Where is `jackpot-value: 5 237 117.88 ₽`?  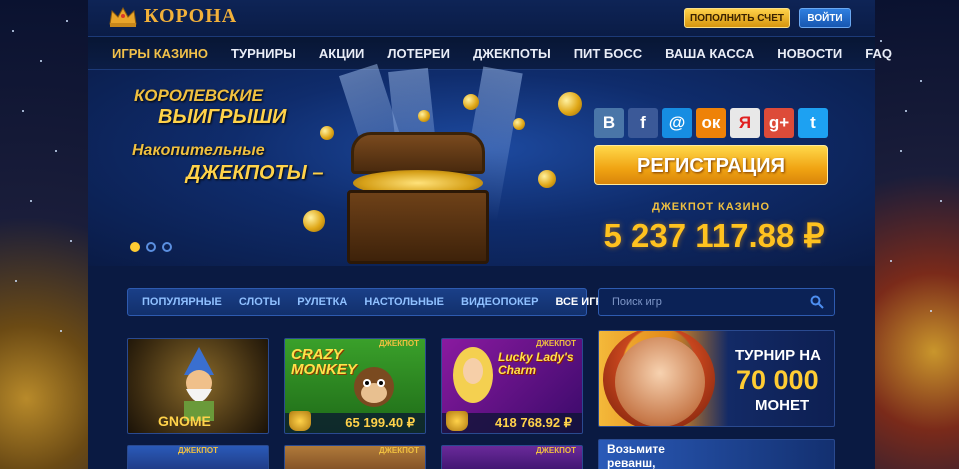 jackpot-value: 5 237 117.88 ₽ is located at coordinates (714, 235).